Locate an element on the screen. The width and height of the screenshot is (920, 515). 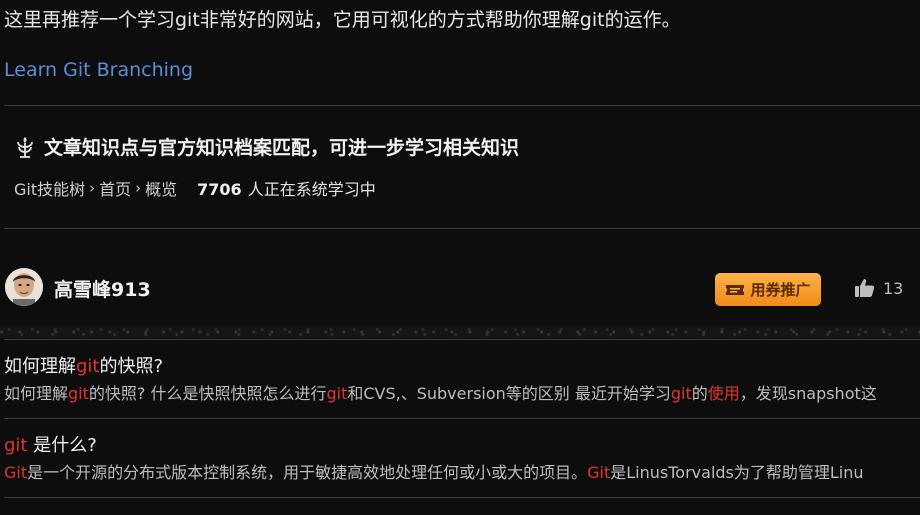
breadcrumb-skill-tree: Git技能树 is located at coordinates (49, 188).